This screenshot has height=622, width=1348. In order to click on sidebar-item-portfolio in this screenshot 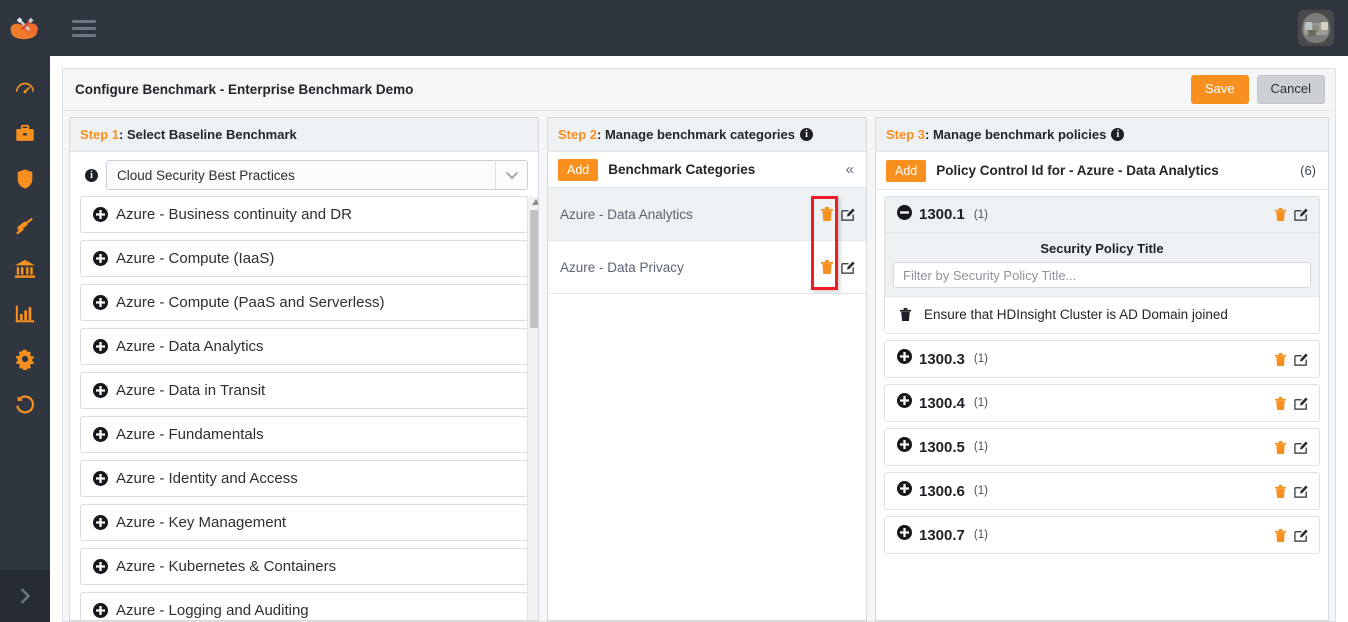, I will do `click(25, 133)`.